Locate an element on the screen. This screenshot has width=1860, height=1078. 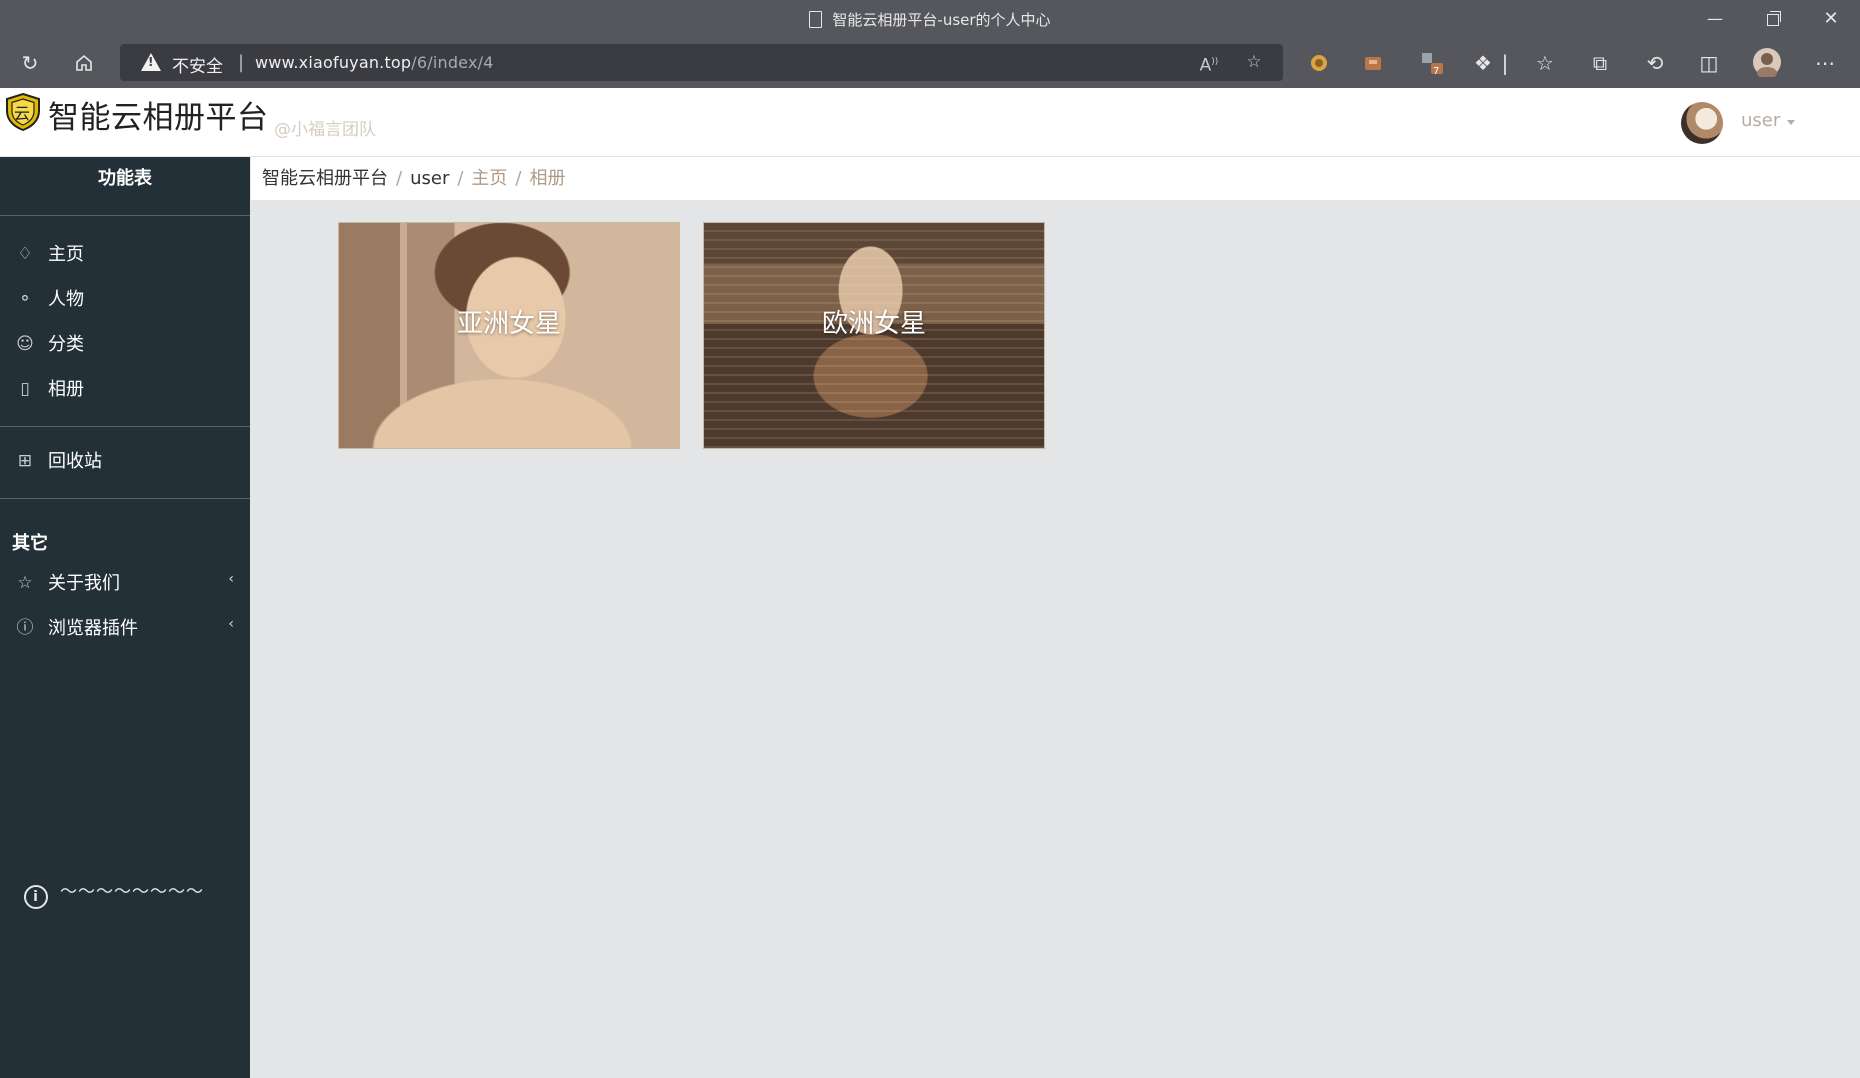
url-host: www.xiaofuyan.top is located at coordinates (333, 62).